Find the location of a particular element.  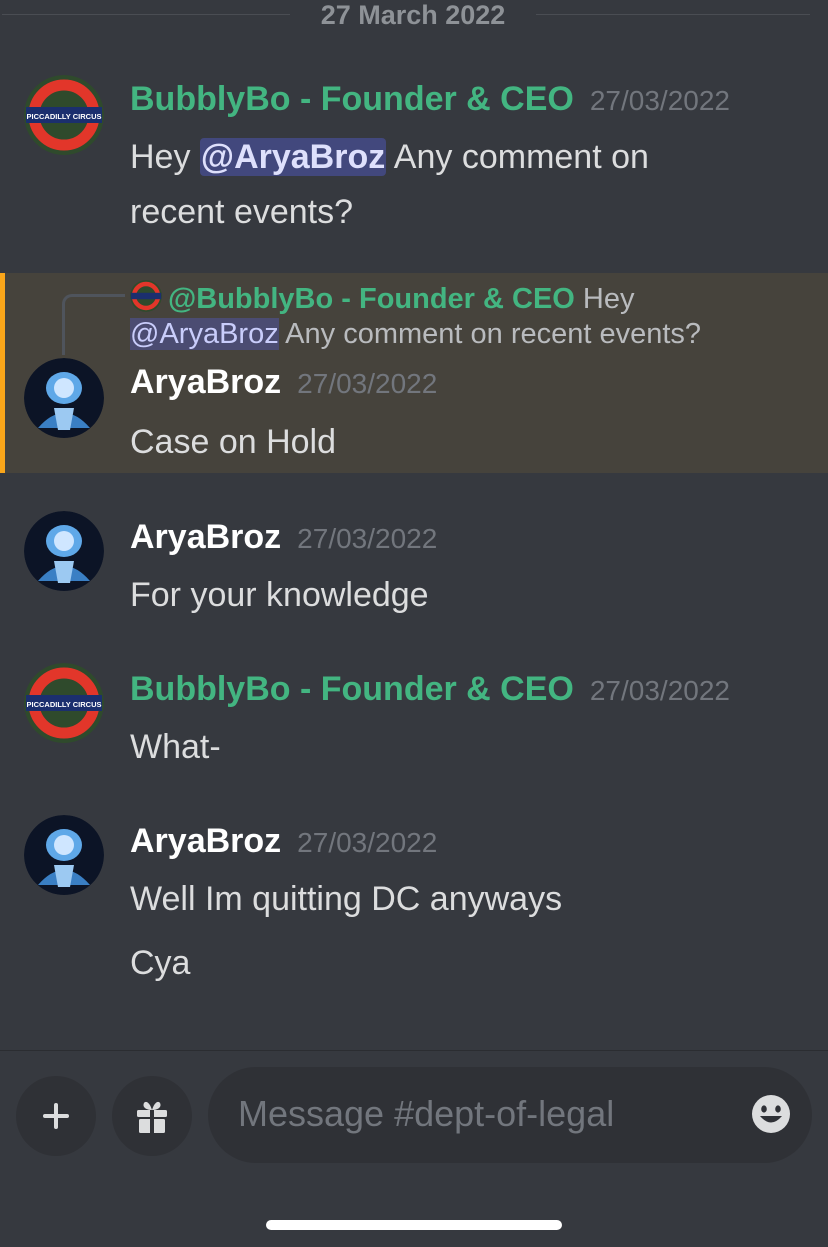

reply-author: @BubblyBo - Founder & CEO is located at coordinates (371, 299).